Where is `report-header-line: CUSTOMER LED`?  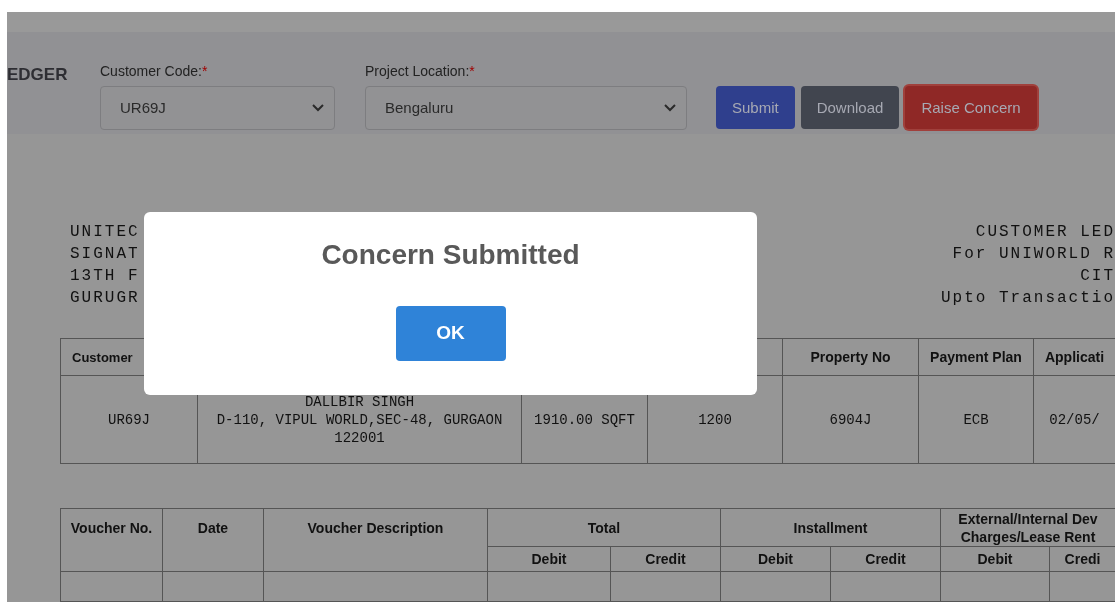 report-header-line: CUSTOMER LED is located at coordinates (1045, 232).